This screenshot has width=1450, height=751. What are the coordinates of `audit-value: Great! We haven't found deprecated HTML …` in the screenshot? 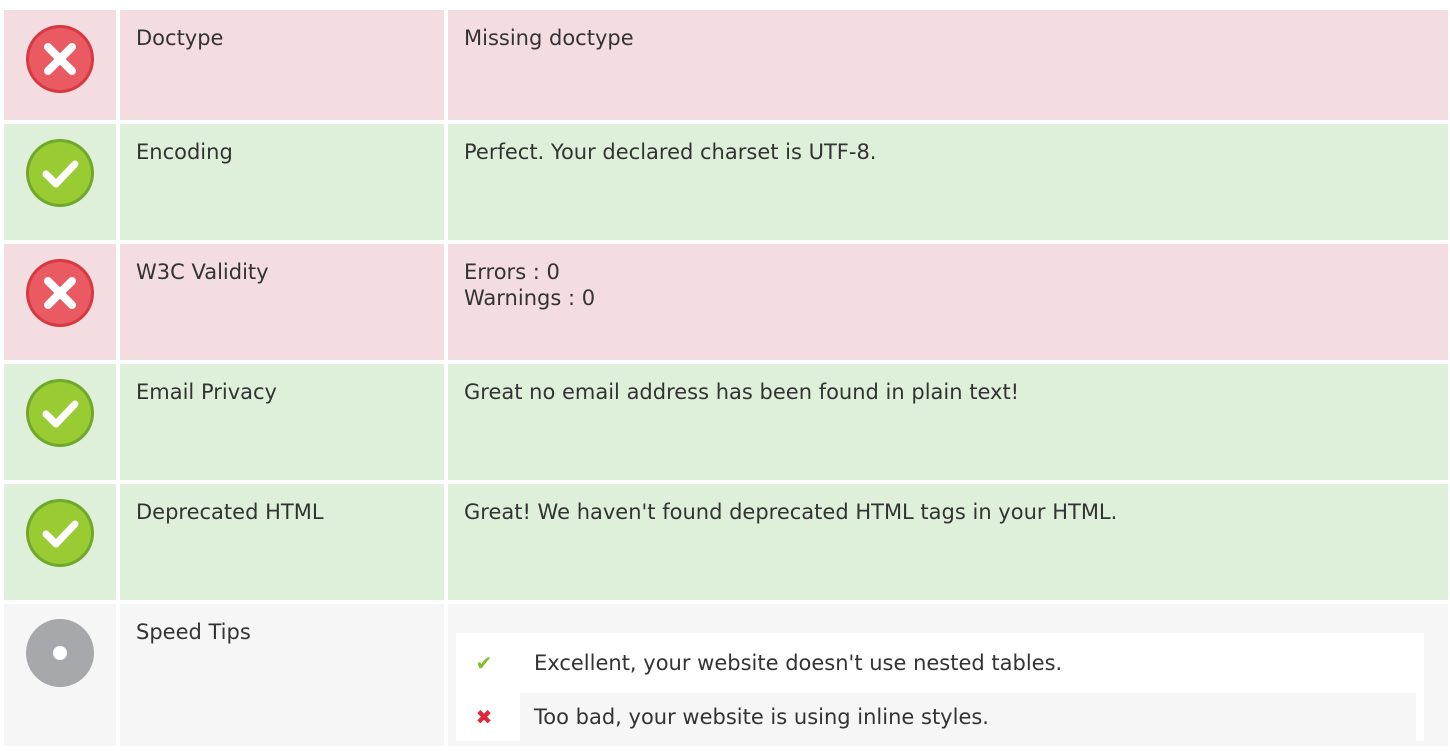 It's located at (948, 542).